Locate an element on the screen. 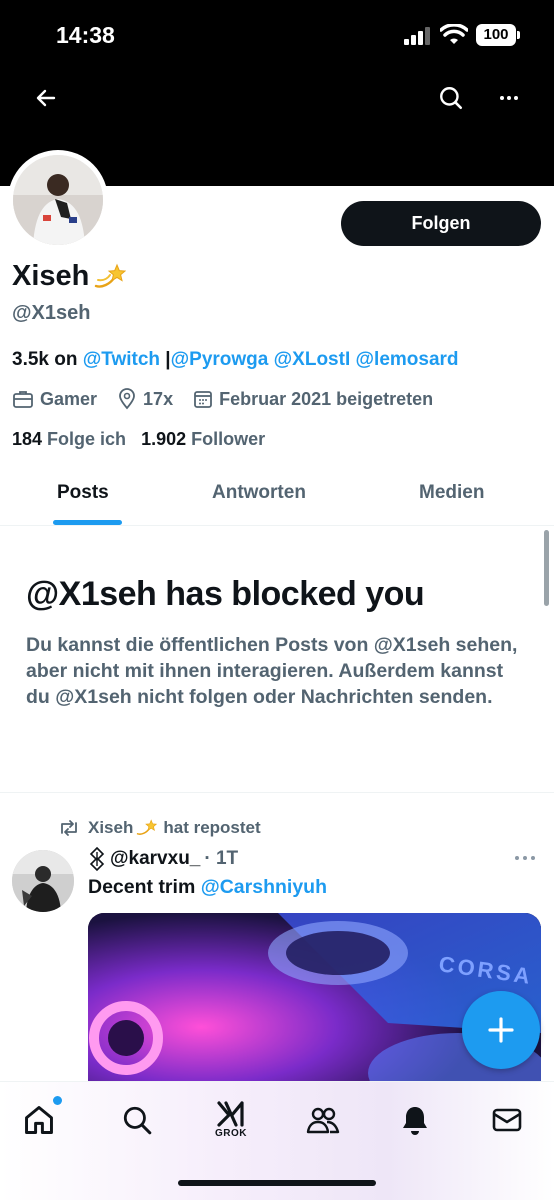 Image resolution: width=554 pixels, height=1200 pixels. status-time: 14:38 is located at coordinates (85, 35).